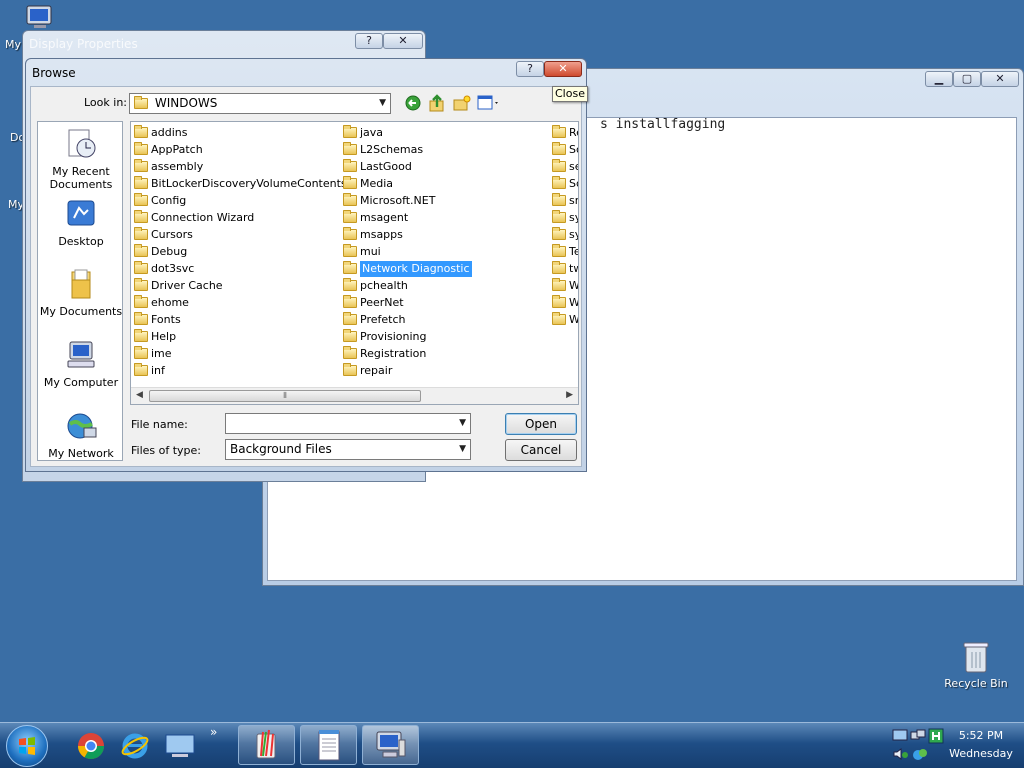 Image resolution: width=1024 pixels, height=768 pixels. I want to click on folder-item: Microsoft.NET, so click(407, 200).